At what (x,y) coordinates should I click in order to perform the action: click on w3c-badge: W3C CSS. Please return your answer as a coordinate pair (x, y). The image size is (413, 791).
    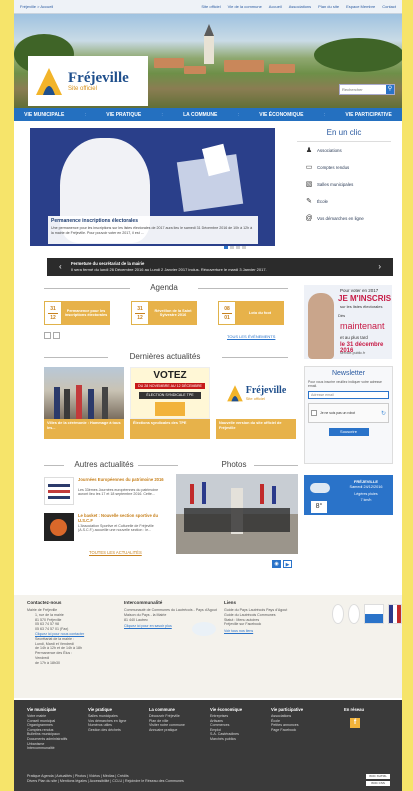
    Looking at the image, I should click on (378, 783).